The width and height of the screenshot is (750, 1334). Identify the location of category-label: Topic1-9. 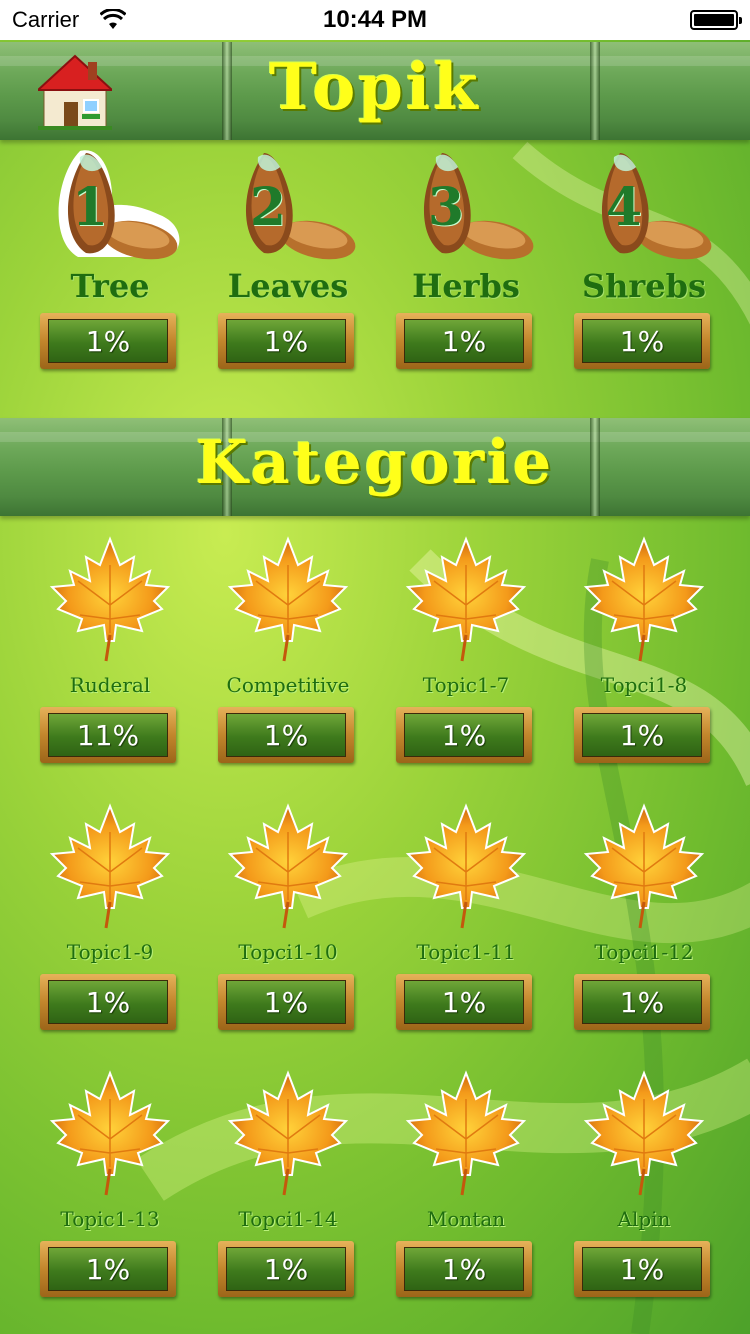
(110, 952).